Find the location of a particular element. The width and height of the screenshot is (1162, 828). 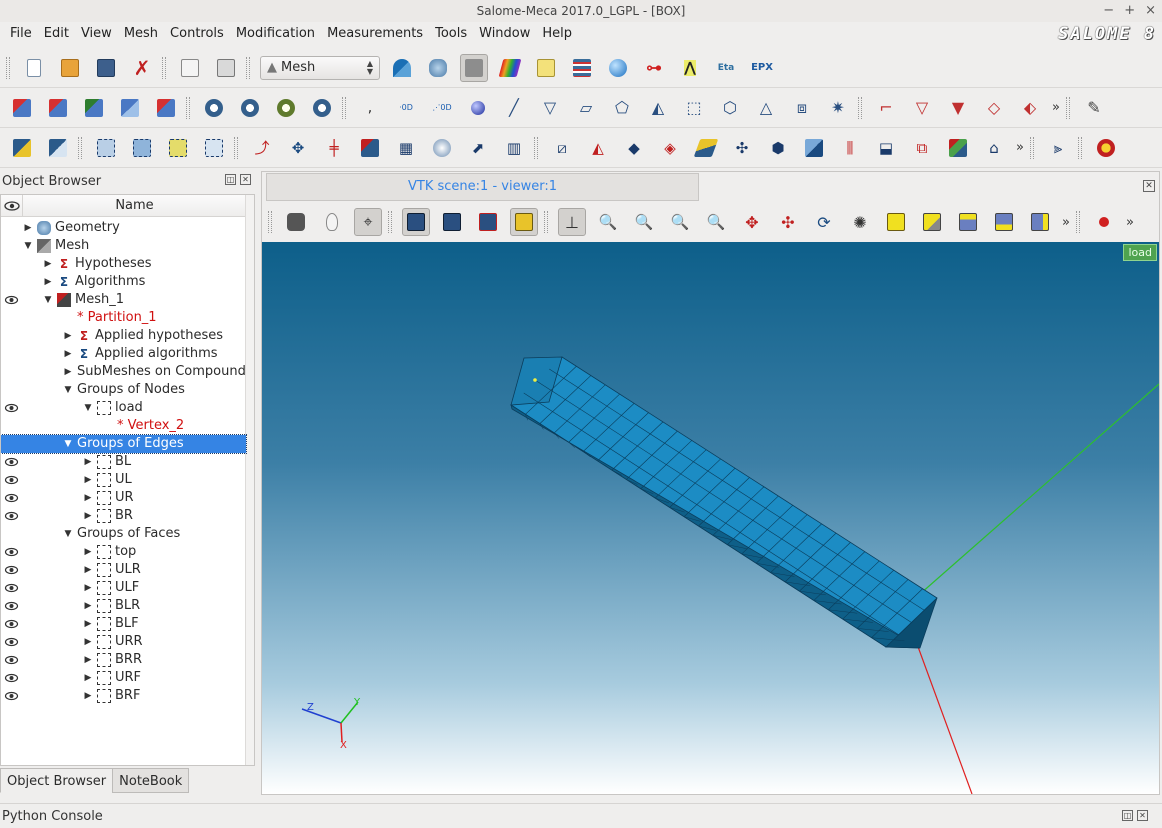

union-button: ◭ is located at coordinates (598, 148).